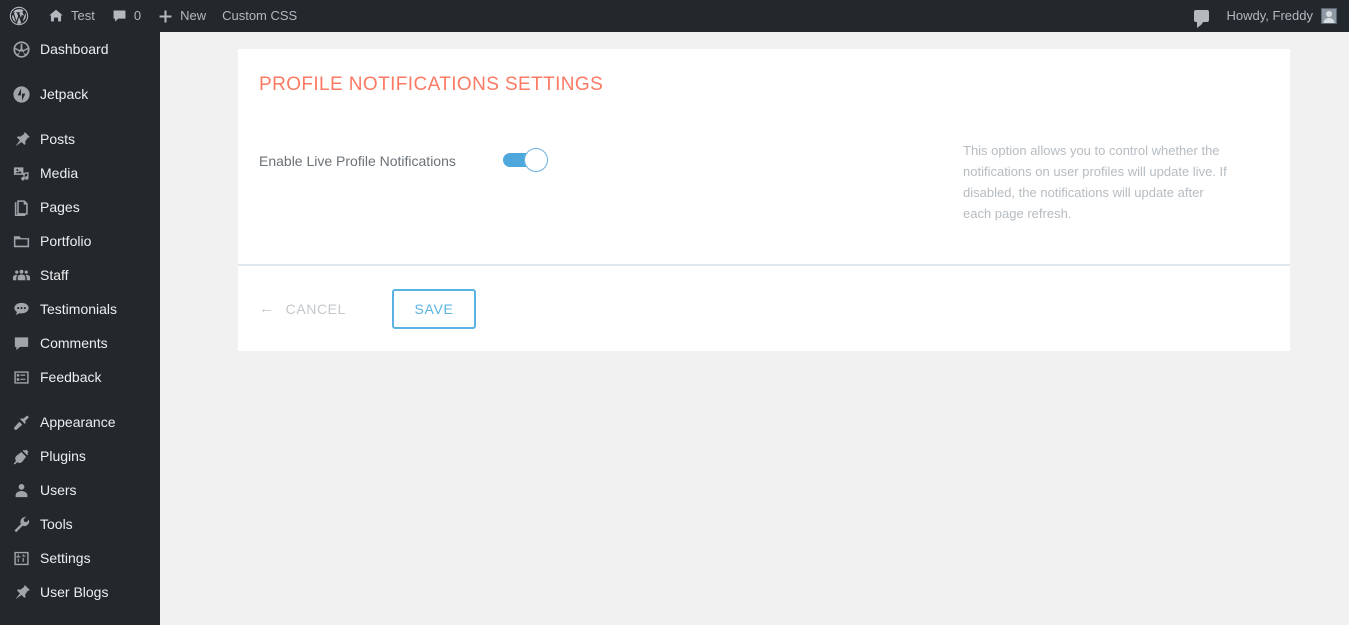 This screenshot has width=1349, height=625. What do you see at coordinates (21, 275) in the screenshot?
I see `staff-group-icon` at bounding box center [21, 275].